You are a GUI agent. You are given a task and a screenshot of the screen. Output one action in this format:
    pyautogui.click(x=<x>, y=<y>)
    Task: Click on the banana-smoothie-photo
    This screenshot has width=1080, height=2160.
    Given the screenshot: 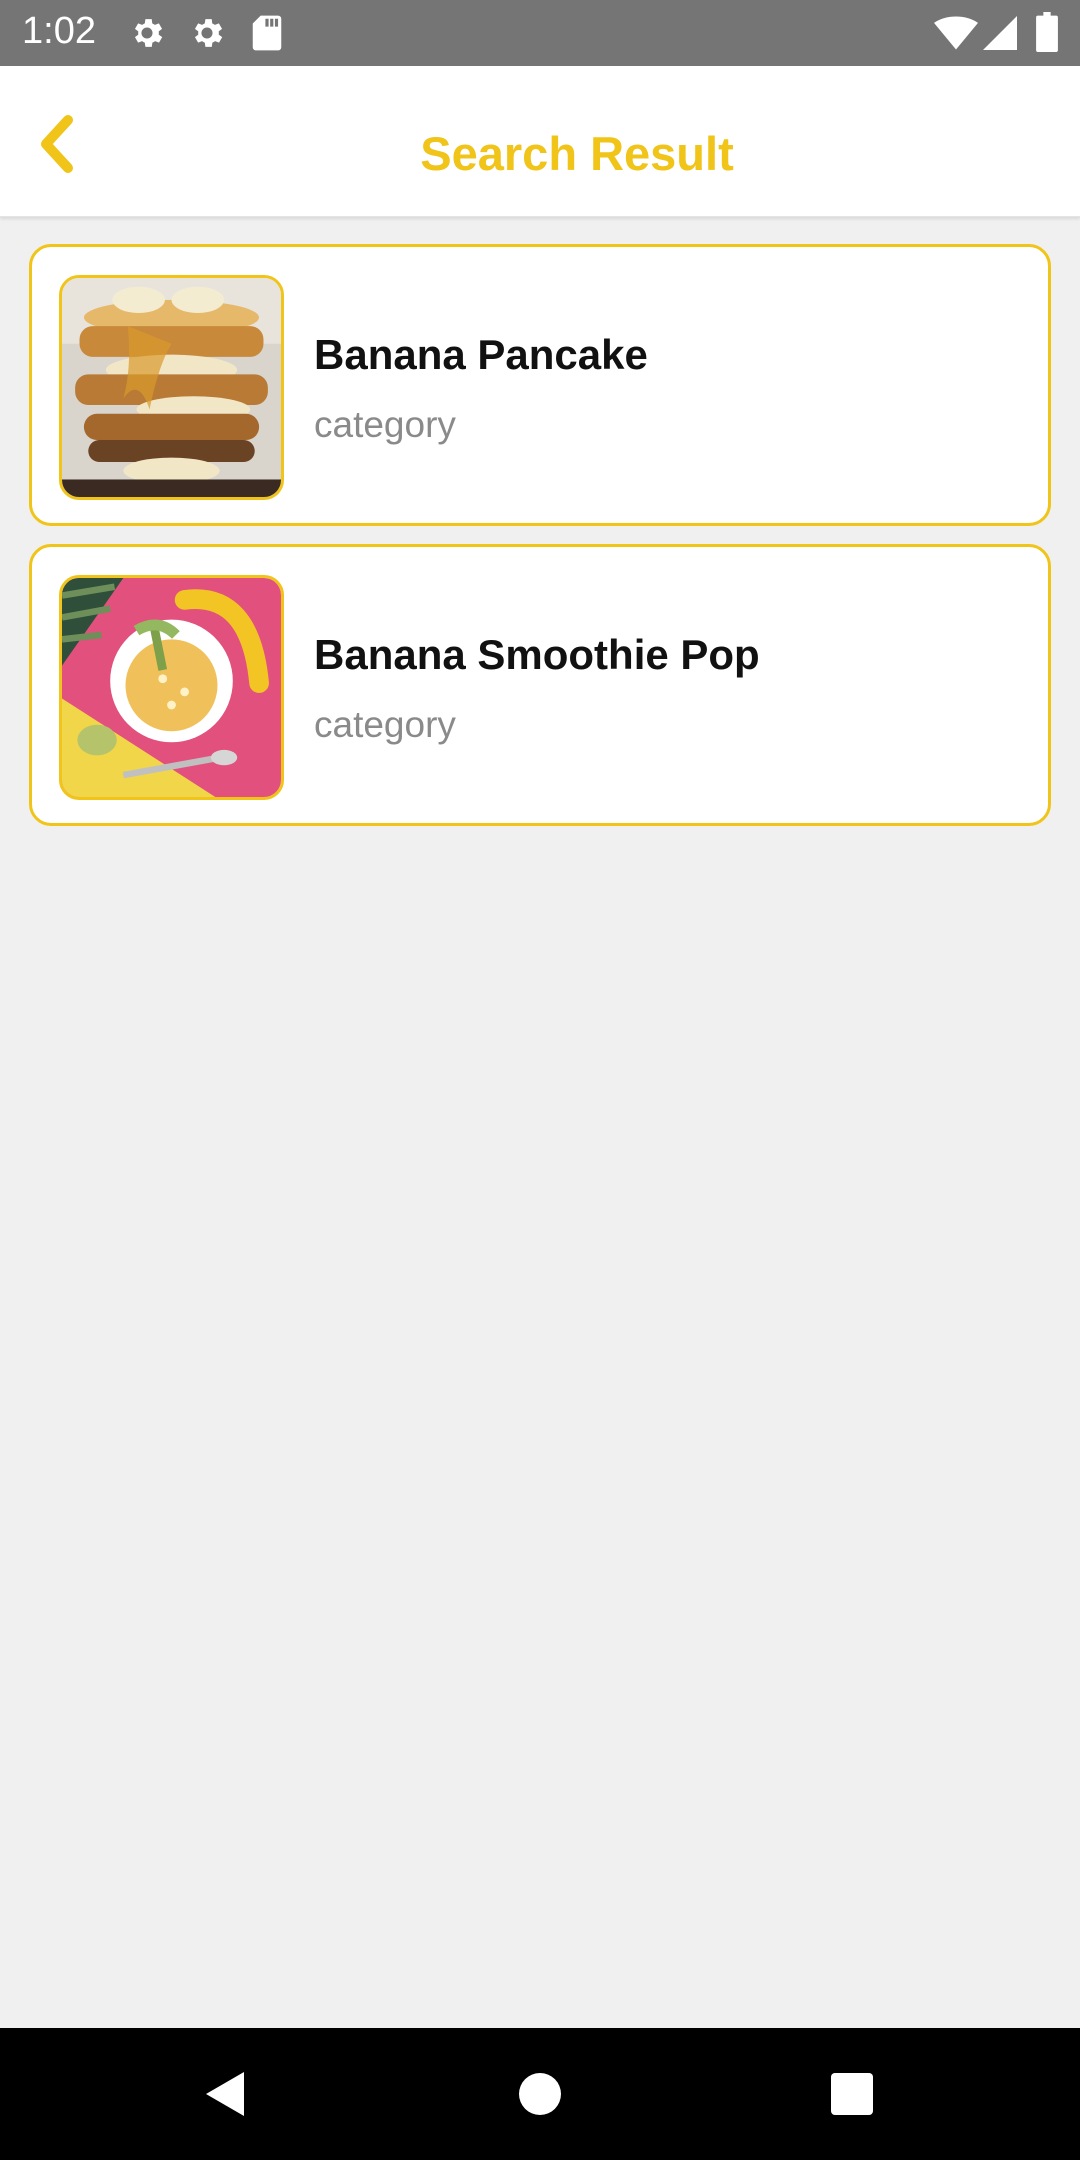 What is the action you would take?
    pyautogui.click(x=171, y=687)
    